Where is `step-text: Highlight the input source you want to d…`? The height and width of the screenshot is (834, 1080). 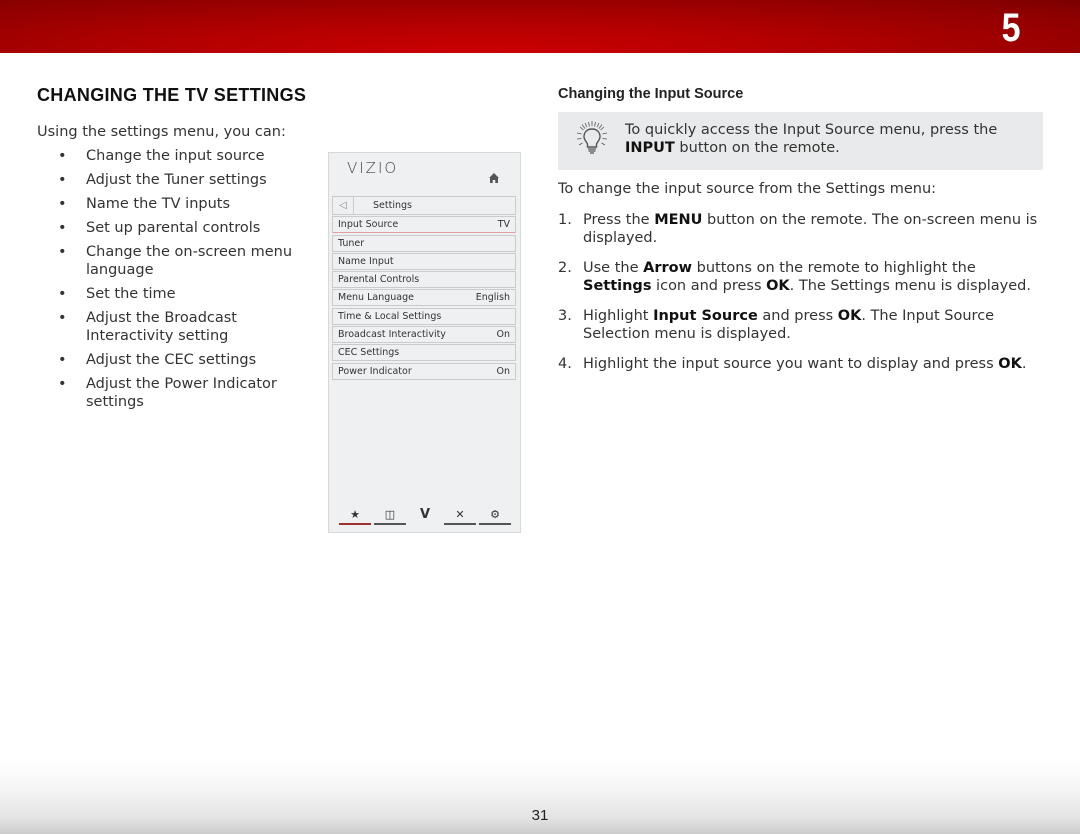
step-text: Highlight the input source you want to d… is located at coordinates (791, 364).